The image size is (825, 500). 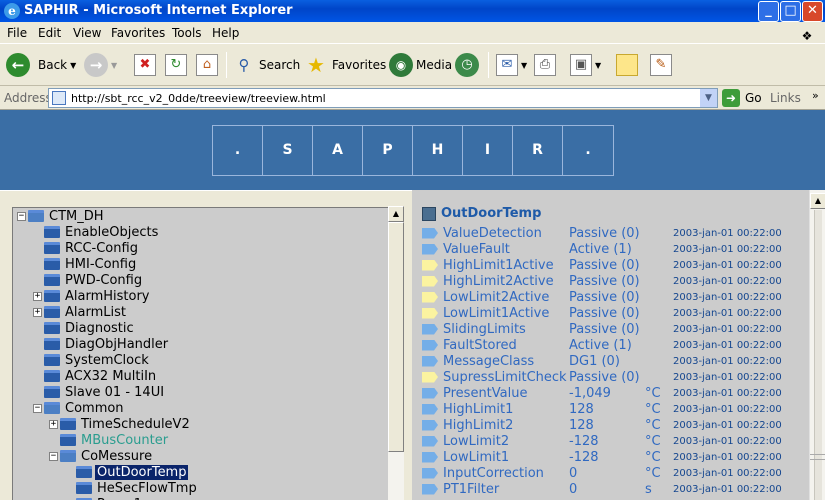 What do you see at coordinates (142, 472) in the screenshot?
I see `tree-node-label: OutDoorTemp` at bounding box center [142, 472].